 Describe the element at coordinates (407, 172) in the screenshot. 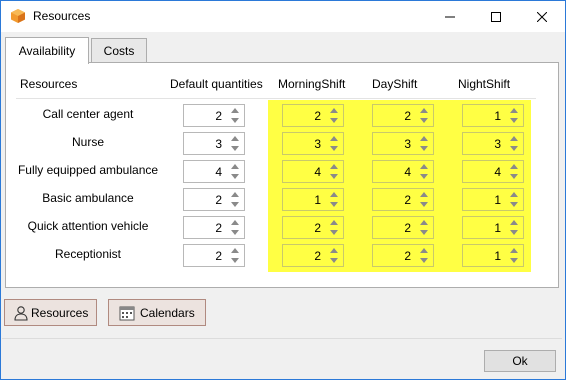

I see `day-shift-value: 4` at that location.